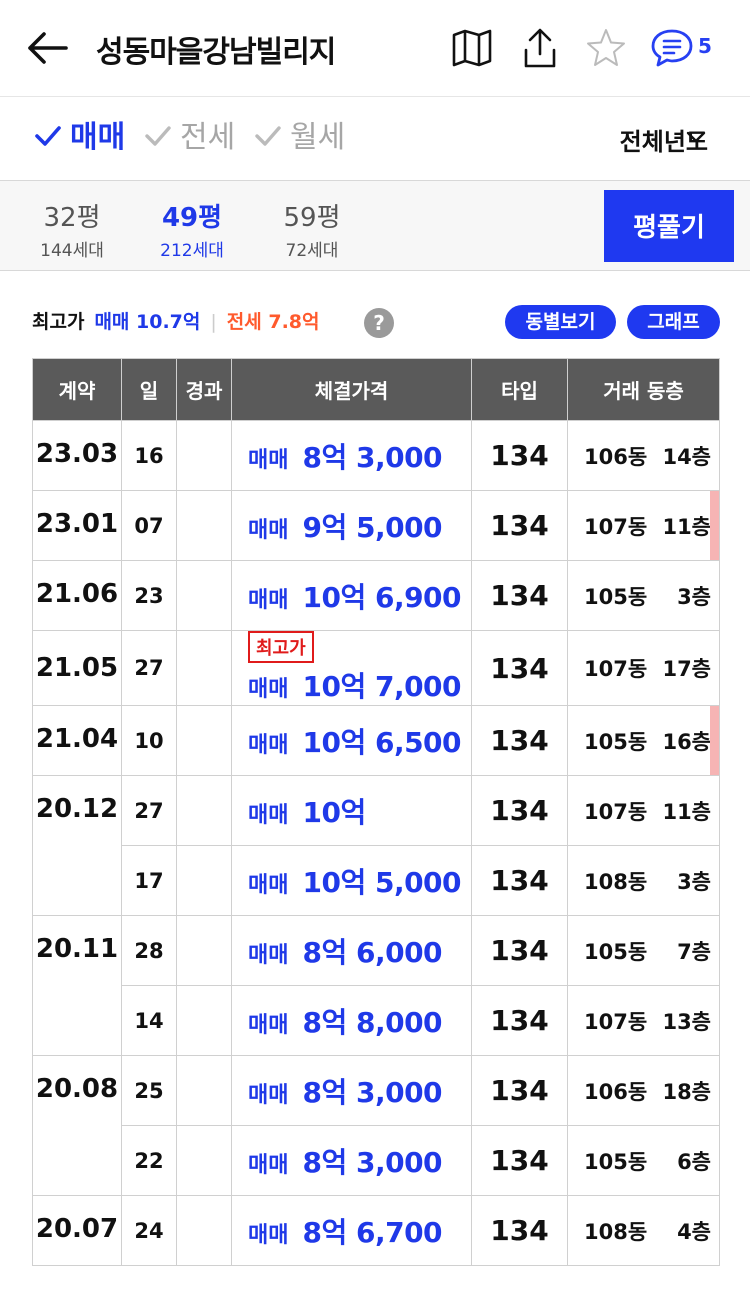 The width and height of the screenshot is (750, 1294). Describe the element at coordinates (560, 322) in the screenshot. I see `by-building-button: 동별보기` at that location.